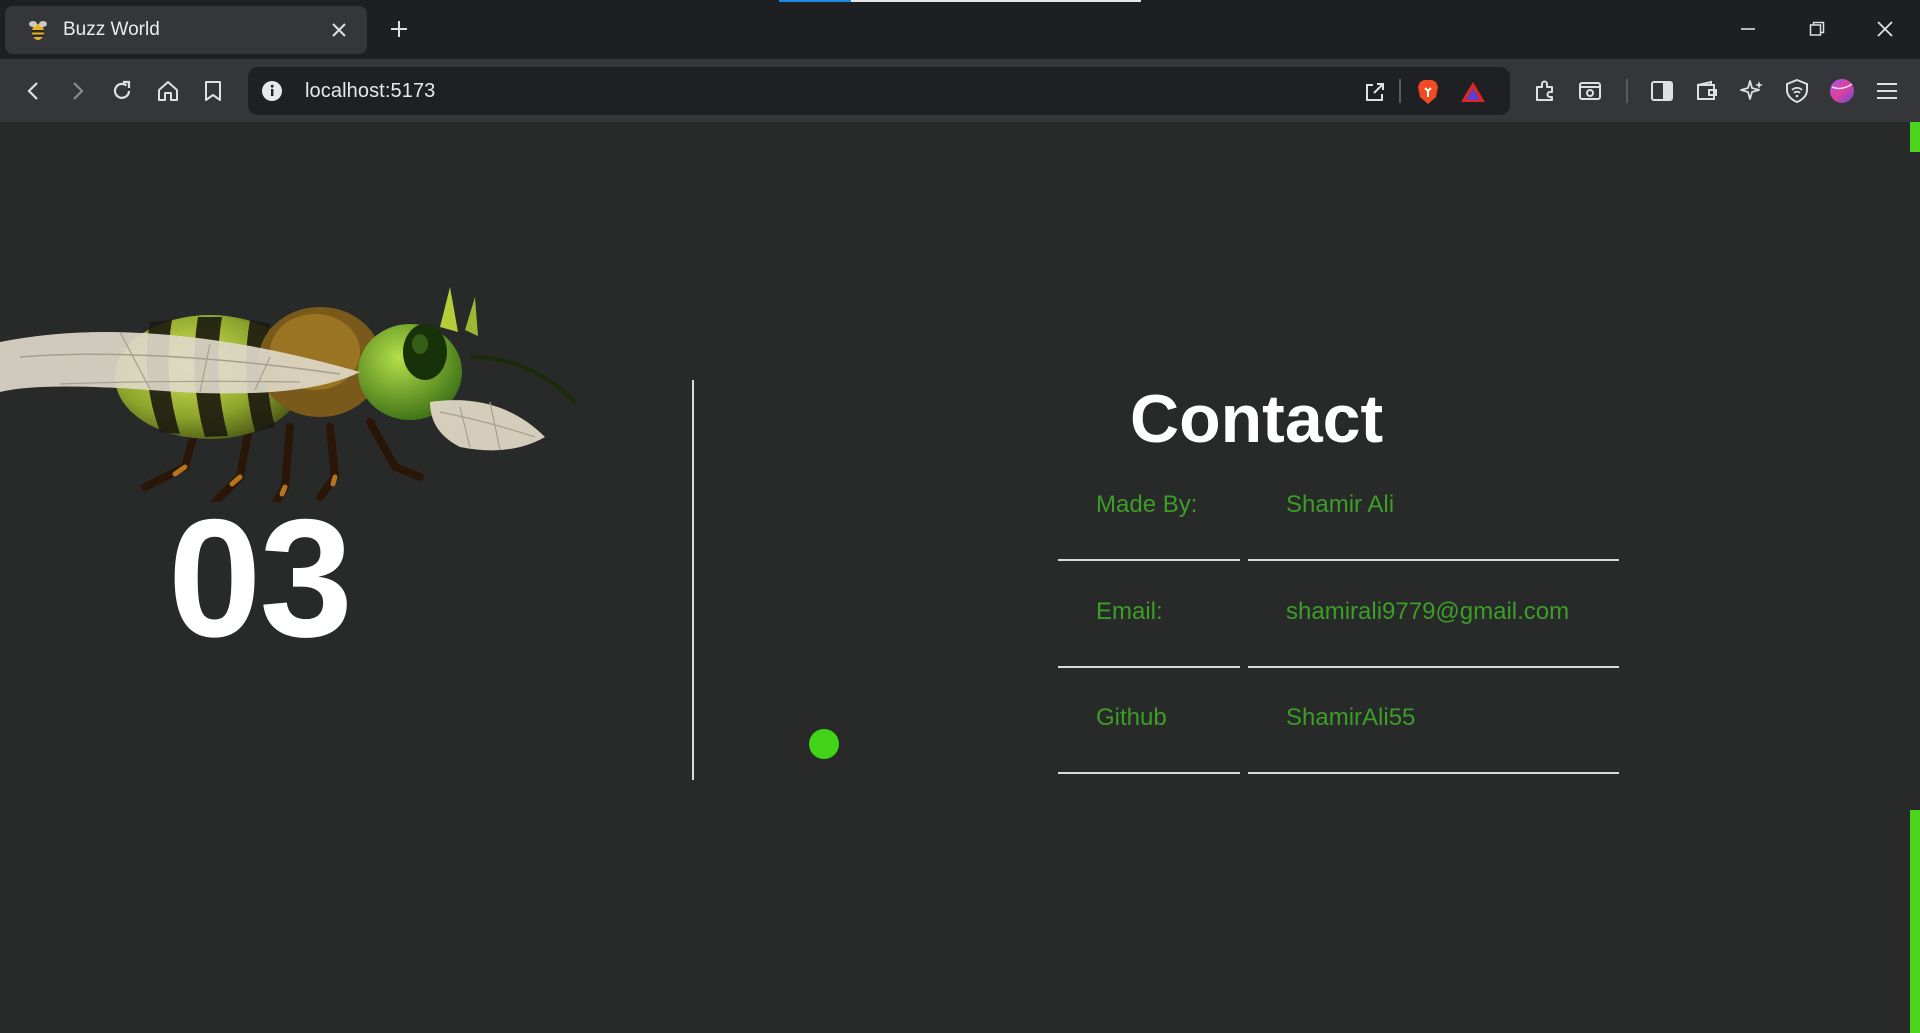 The width and height of the screenshot is (1920, 1033). What do you see at coordinates (1400, 91) in the screenshot?
I see `omnibox-separator` at bounding box center [1400, 91].